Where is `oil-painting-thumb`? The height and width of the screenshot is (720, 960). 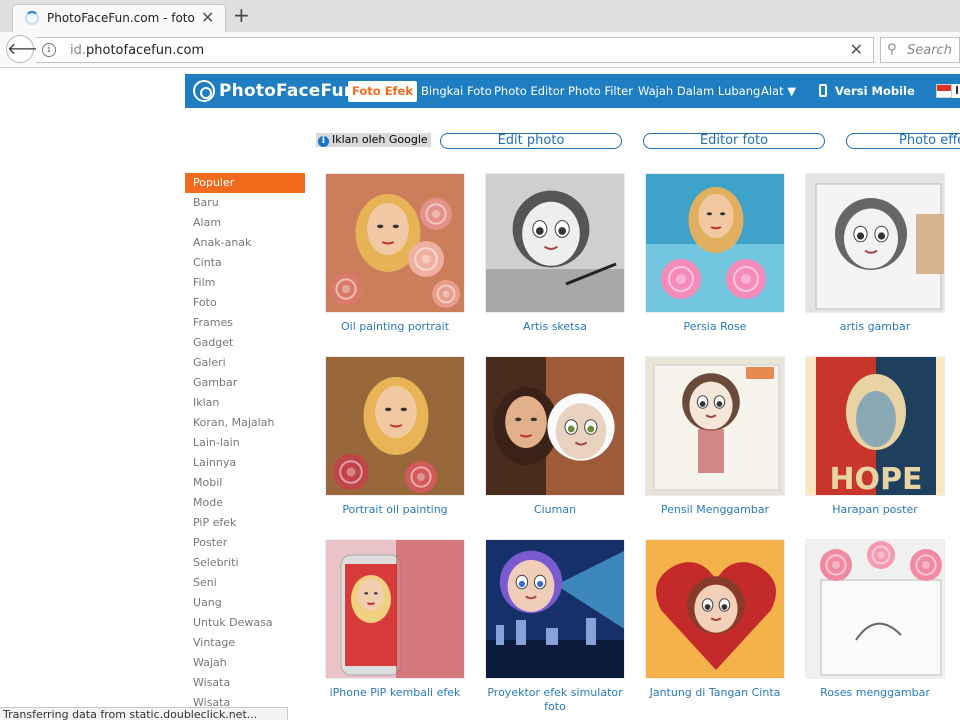
oil-painting-thumb is located at coordinates (395, 243).